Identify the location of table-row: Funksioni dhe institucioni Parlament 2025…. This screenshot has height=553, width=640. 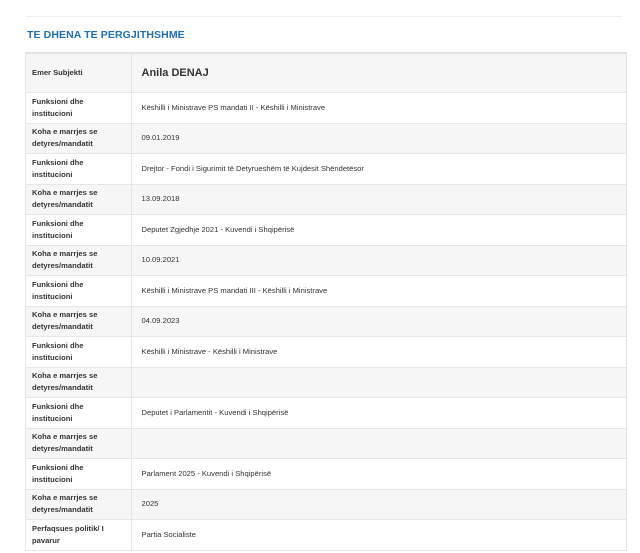
(326, 474).